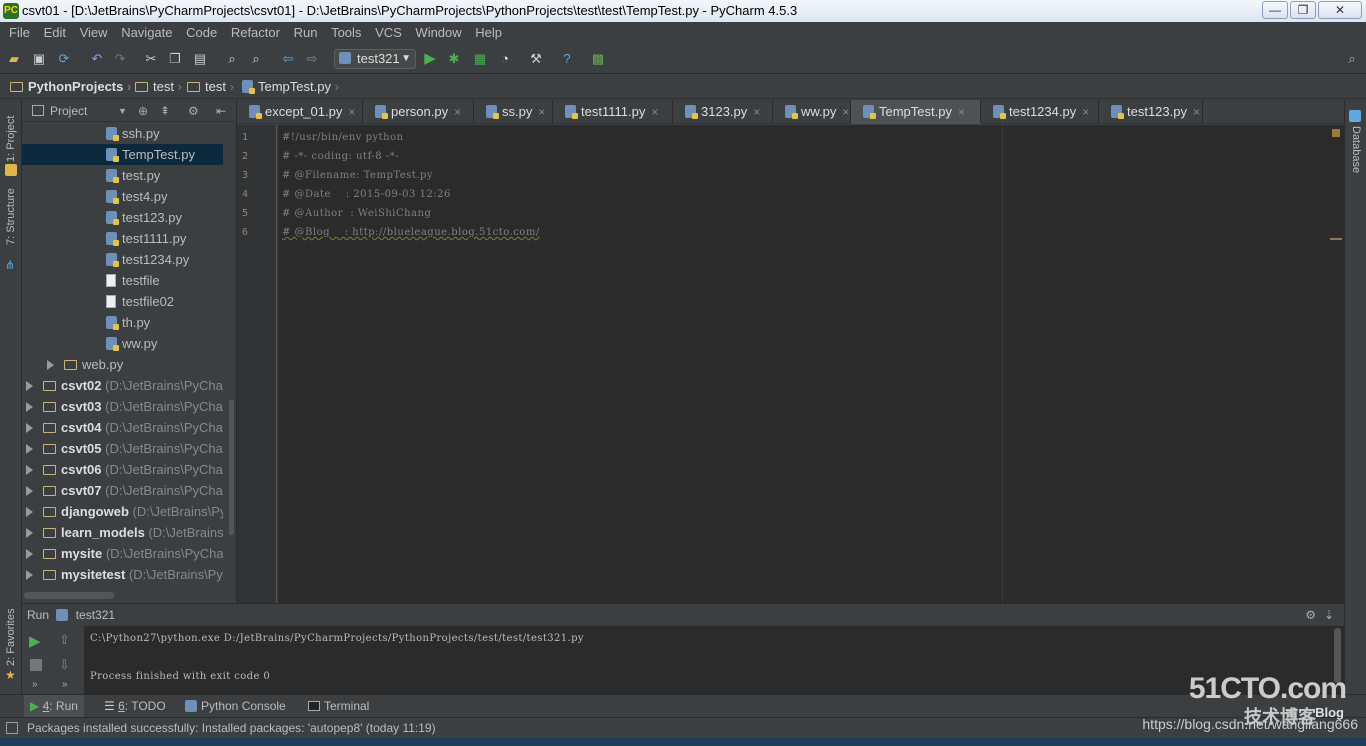  What do you see at coordinates (158, 87) in the screenshot?
I see `breadcrumb-item: test ›` at bounding box center [158, 87].